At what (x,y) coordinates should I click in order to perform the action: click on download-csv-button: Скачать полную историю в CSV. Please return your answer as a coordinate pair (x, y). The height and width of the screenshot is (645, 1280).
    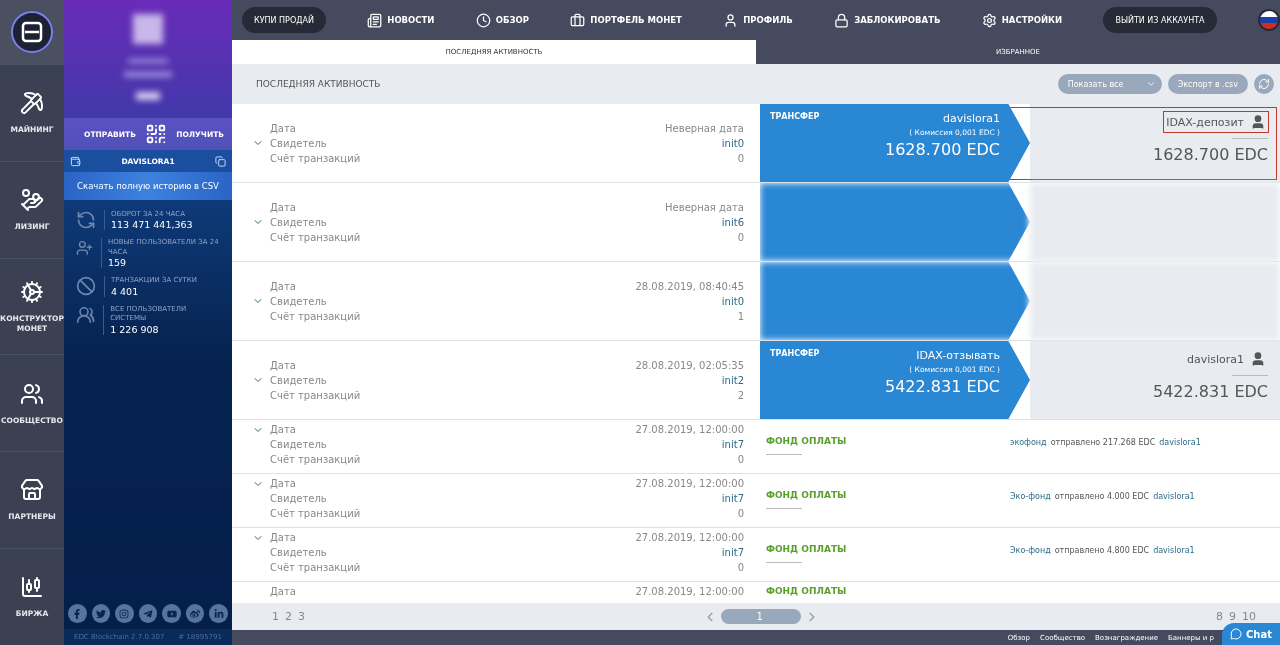
    Looking at the image, I should click on (148, 186).